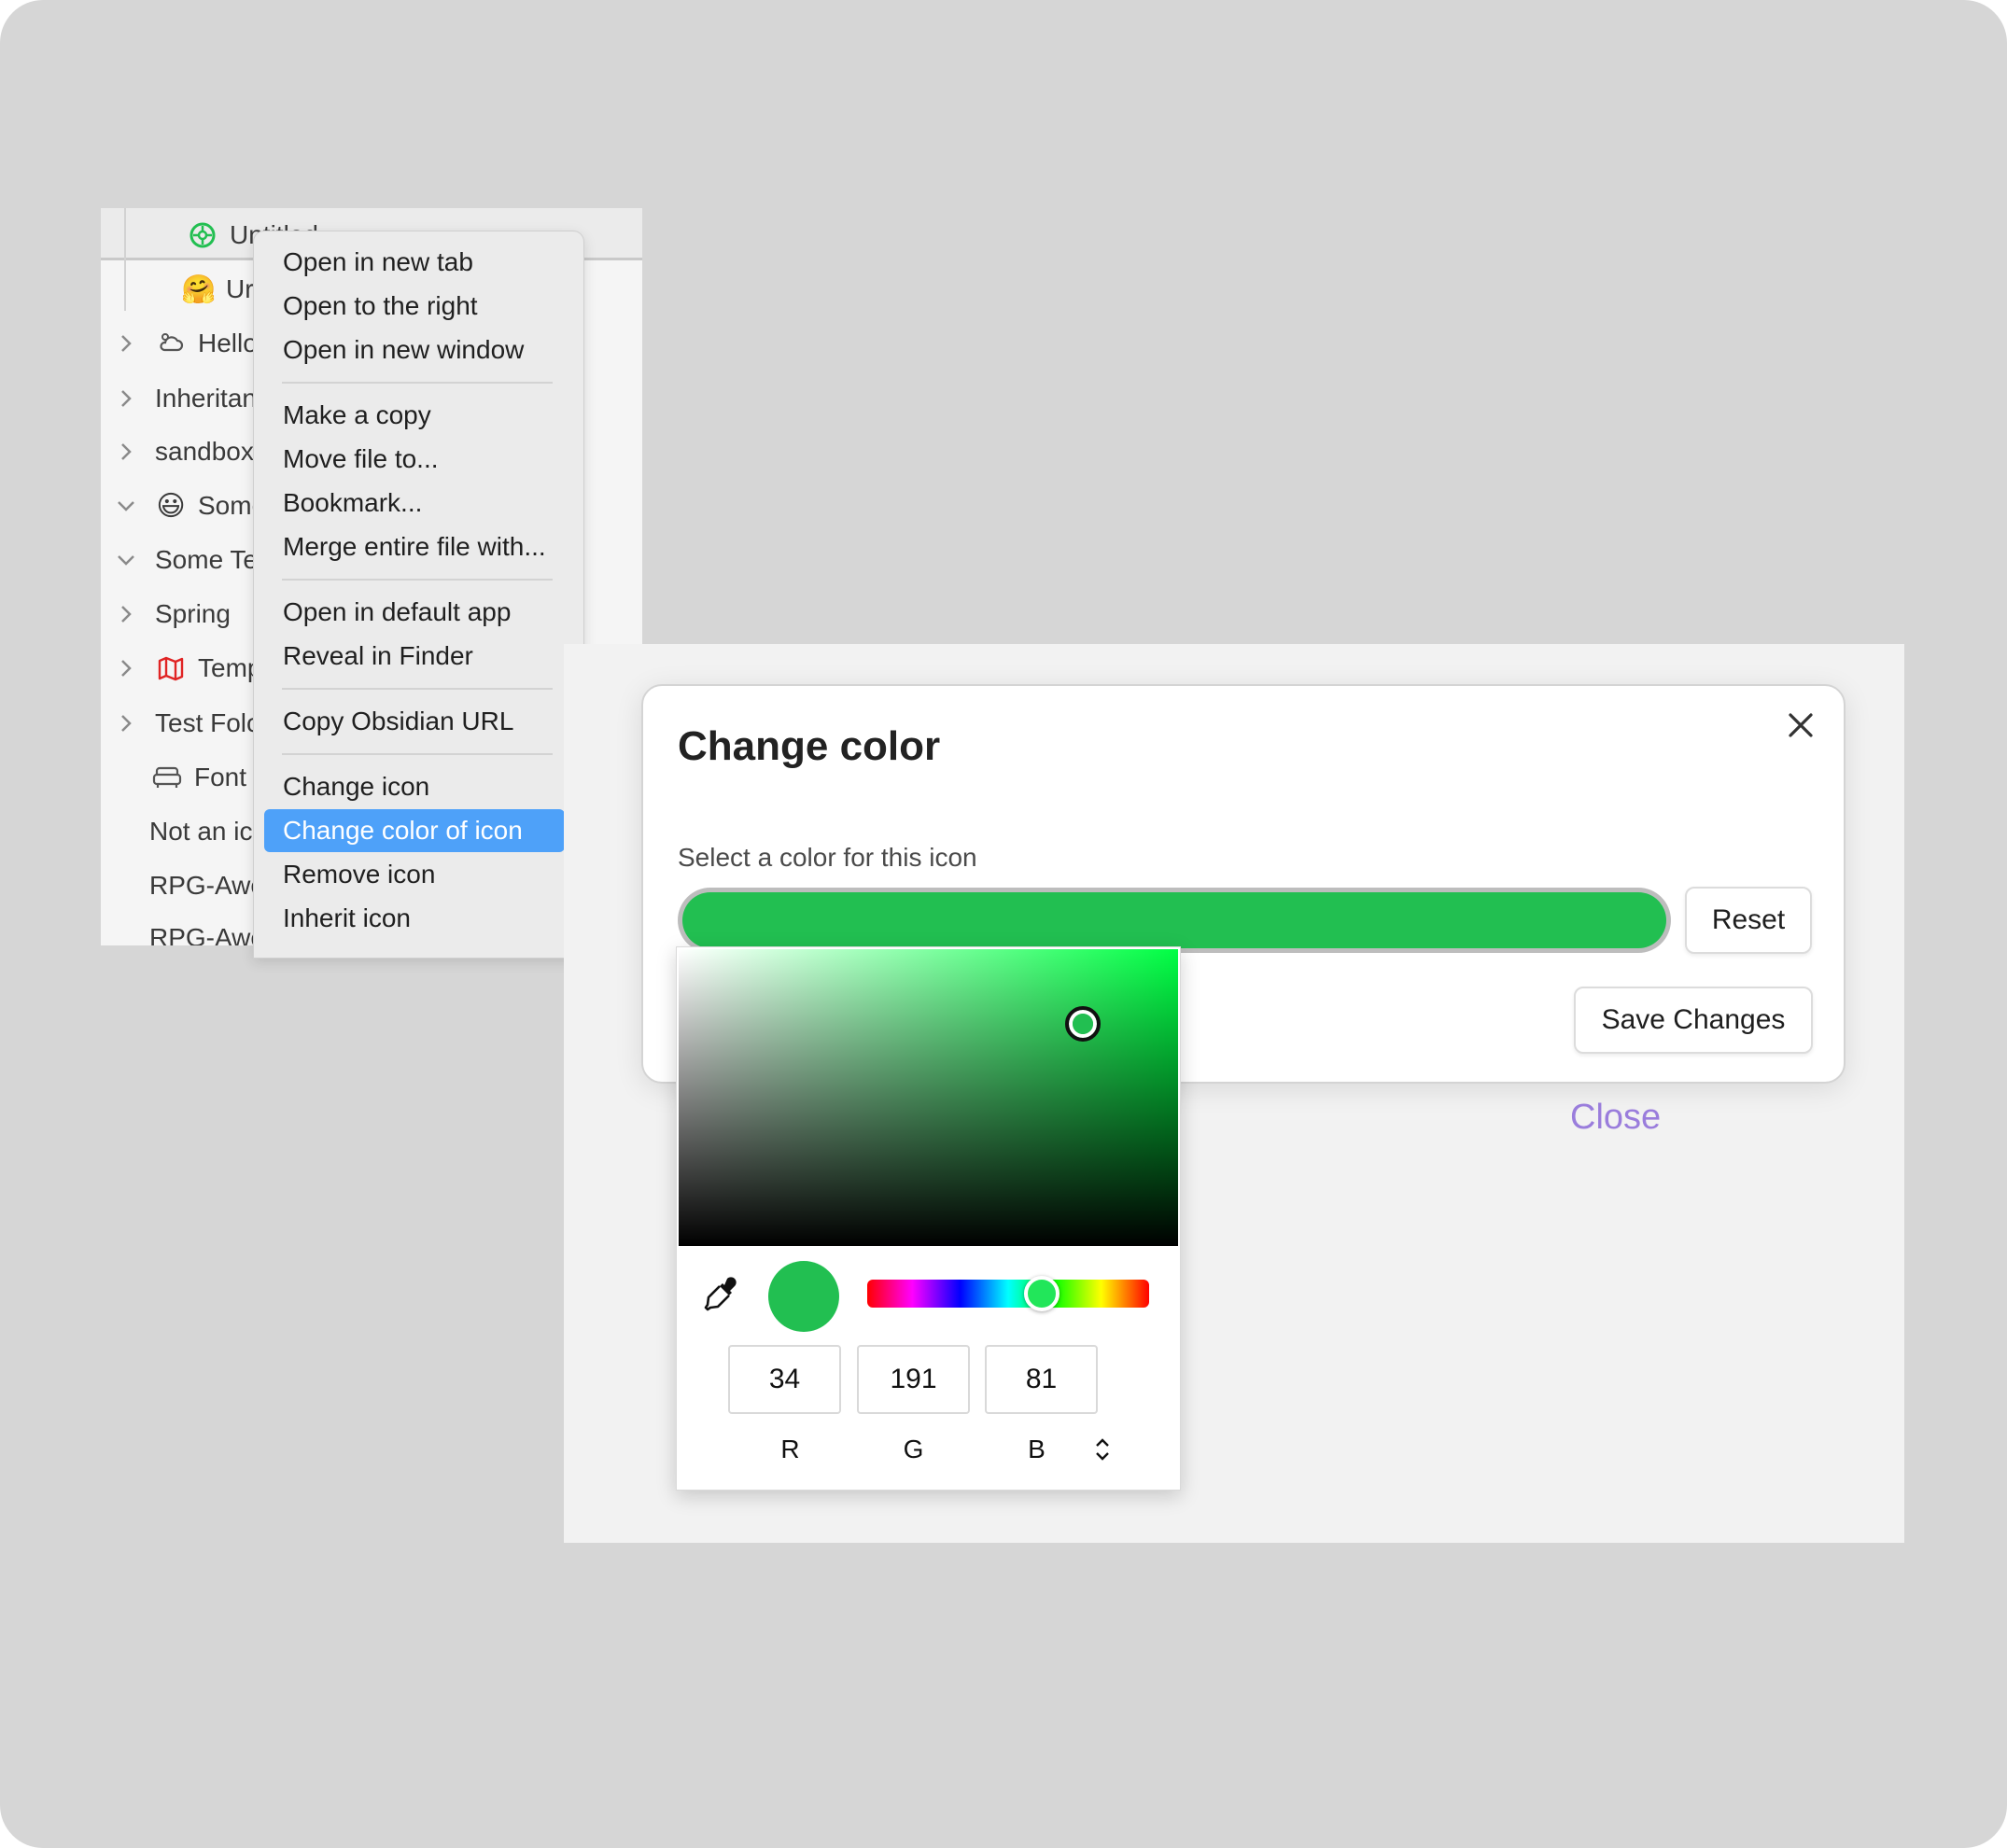 This screenshot has width=2007, height=1848. I want to click on menu-item-reveal-finder: Reveal in Finder, so click(414, 656).